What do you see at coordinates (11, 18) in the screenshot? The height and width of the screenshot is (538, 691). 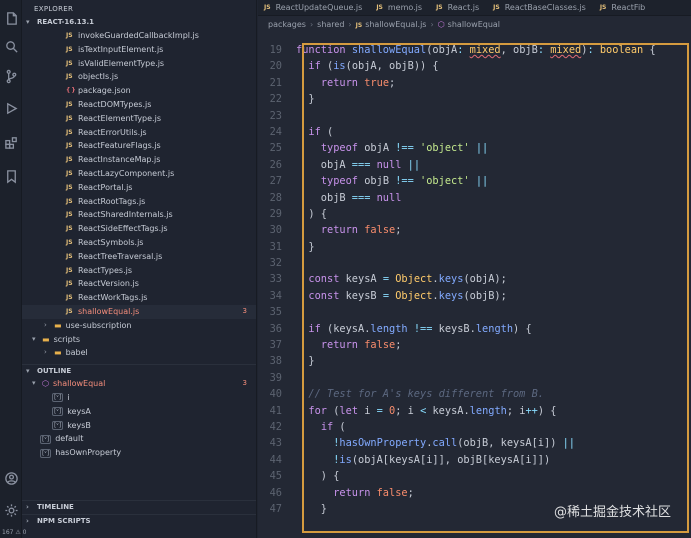 I see `files-icon` at bounding box center [11, 18].